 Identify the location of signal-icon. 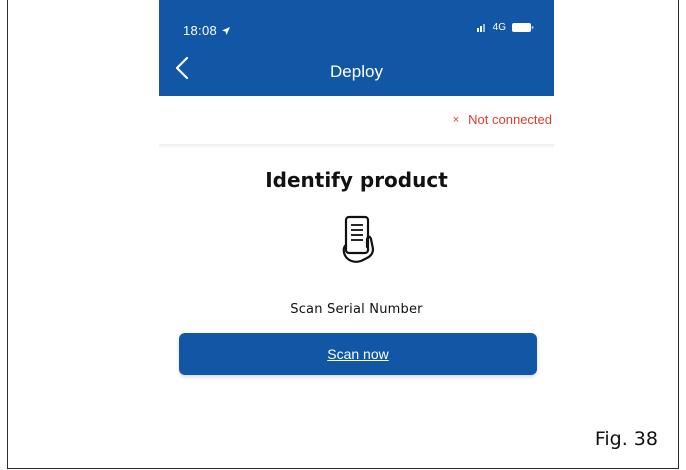
(480, 28).